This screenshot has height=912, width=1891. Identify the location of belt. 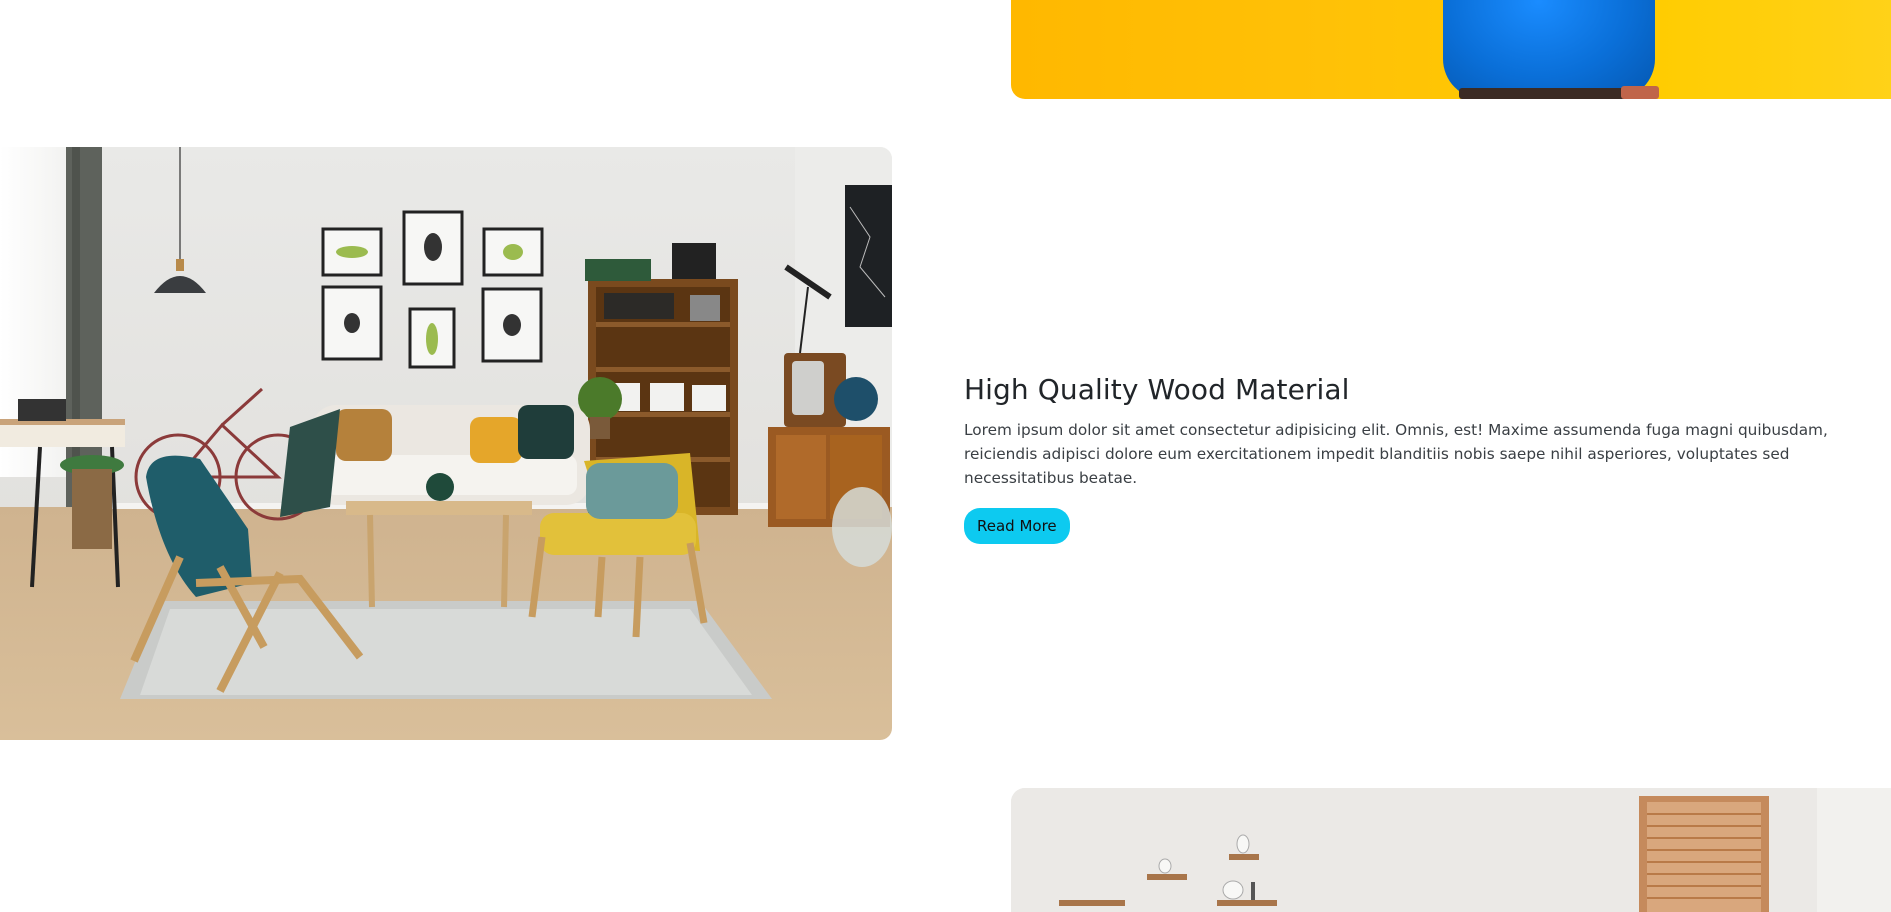
(1549, 93).